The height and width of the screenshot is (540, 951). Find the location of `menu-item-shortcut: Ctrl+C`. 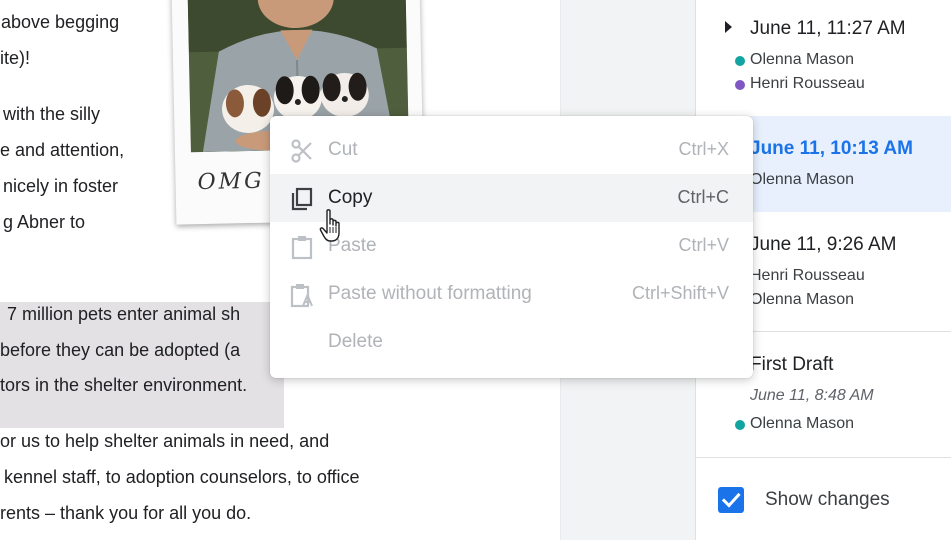

menu-item-shortcut: Ctrl+C is located at coordinates (703, 197).